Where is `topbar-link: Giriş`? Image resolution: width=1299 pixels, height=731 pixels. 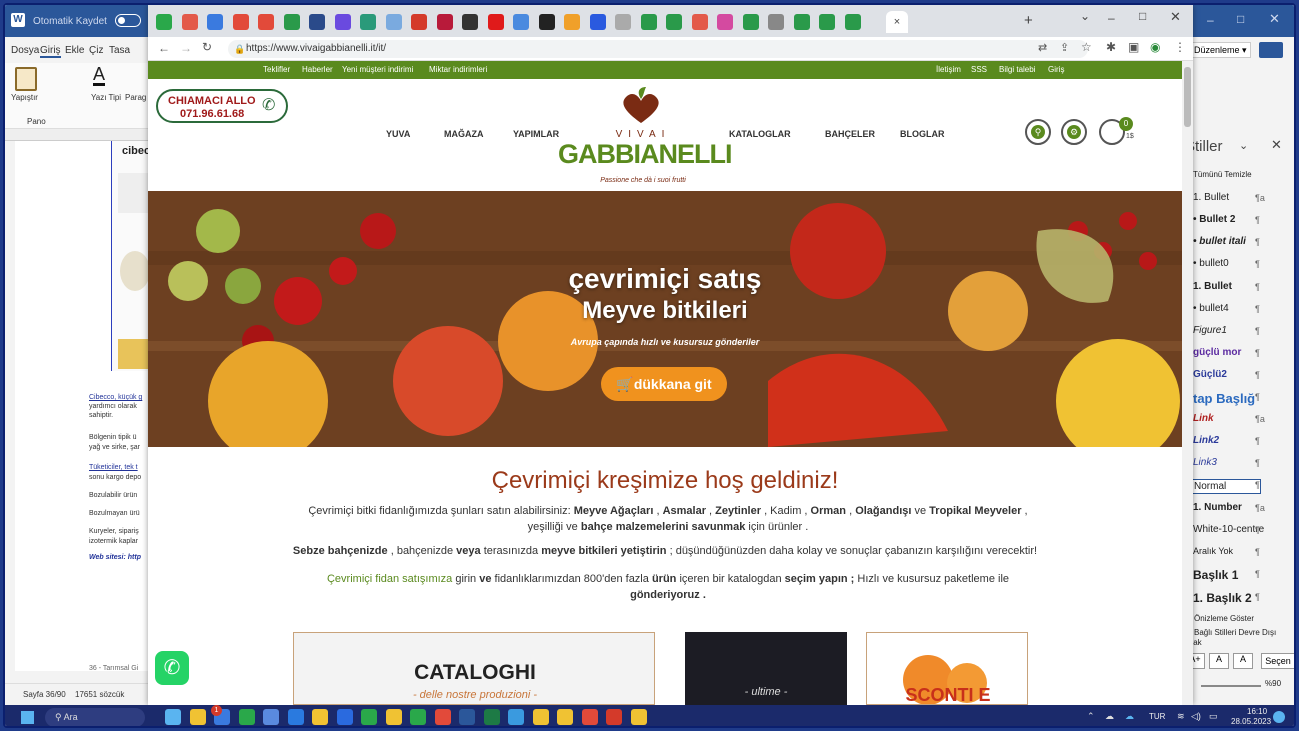
topbar-link: Giriş is located at coordinates (1056, 69).